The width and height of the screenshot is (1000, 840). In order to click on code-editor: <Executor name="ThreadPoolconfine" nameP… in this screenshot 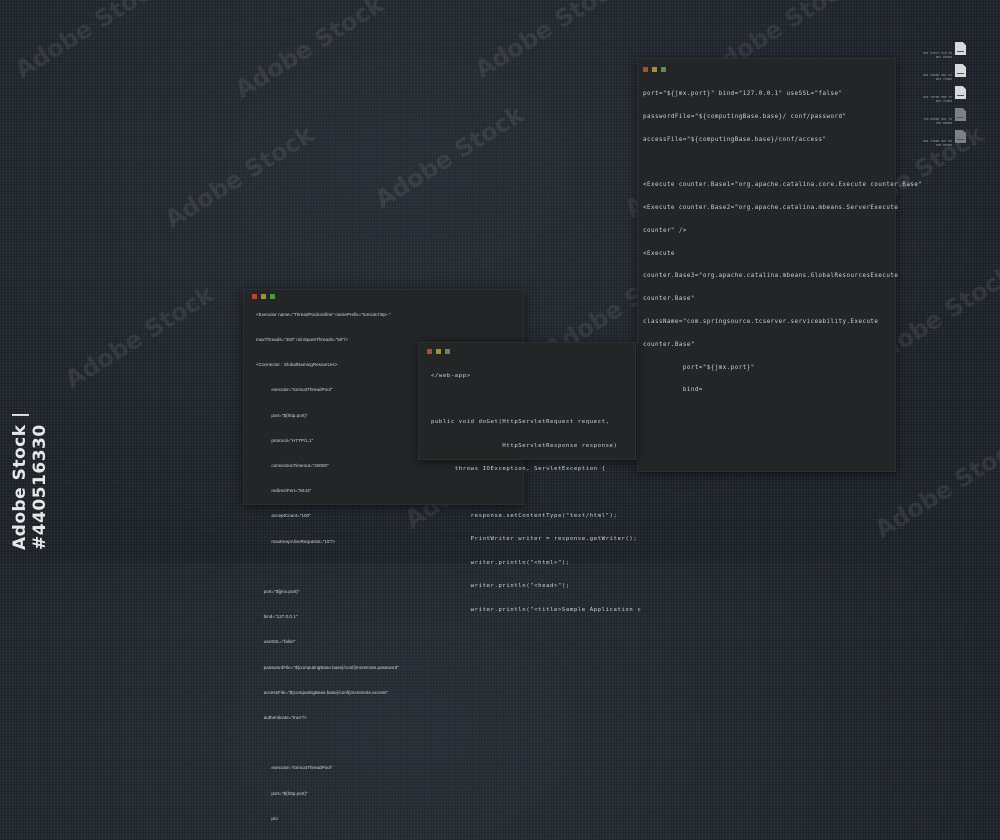, I will do `click(327, 567)`.